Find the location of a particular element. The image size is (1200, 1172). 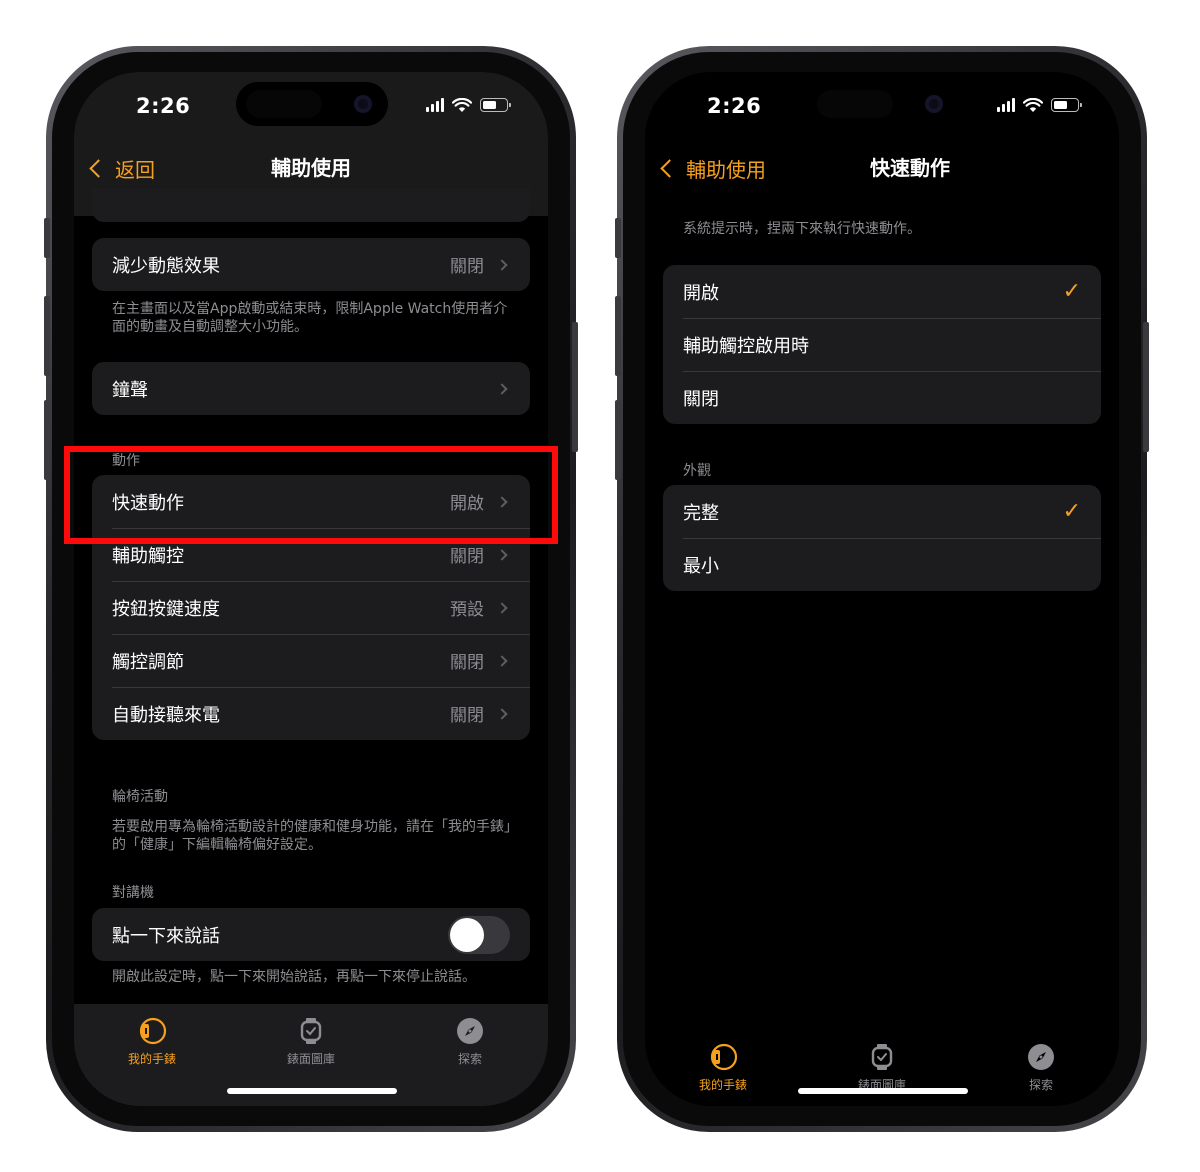

page-title: 快速動作 is located at coordinates (910, 168).